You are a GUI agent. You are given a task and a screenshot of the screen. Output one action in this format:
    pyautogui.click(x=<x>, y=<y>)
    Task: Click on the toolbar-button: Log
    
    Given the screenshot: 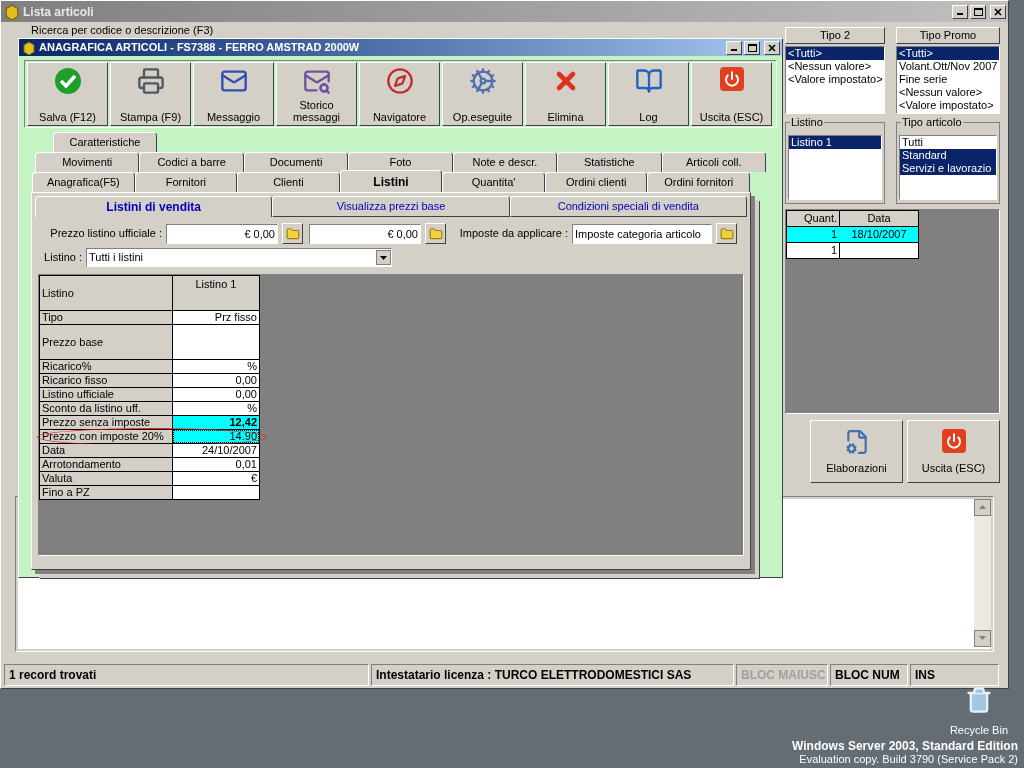 What is the action you would take?
    pyautogui.click(x=648, y=94)
    